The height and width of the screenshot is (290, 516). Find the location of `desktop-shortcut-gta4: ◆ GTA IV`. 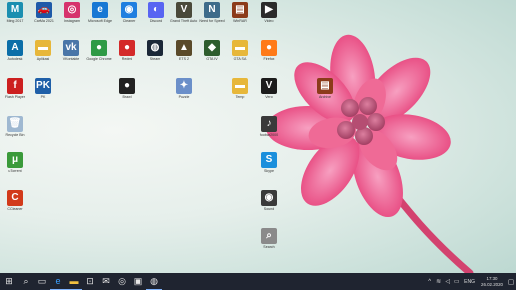

desktop-shortcut-gta4: ◆ GTA IV is located at coordinates (212, 50).